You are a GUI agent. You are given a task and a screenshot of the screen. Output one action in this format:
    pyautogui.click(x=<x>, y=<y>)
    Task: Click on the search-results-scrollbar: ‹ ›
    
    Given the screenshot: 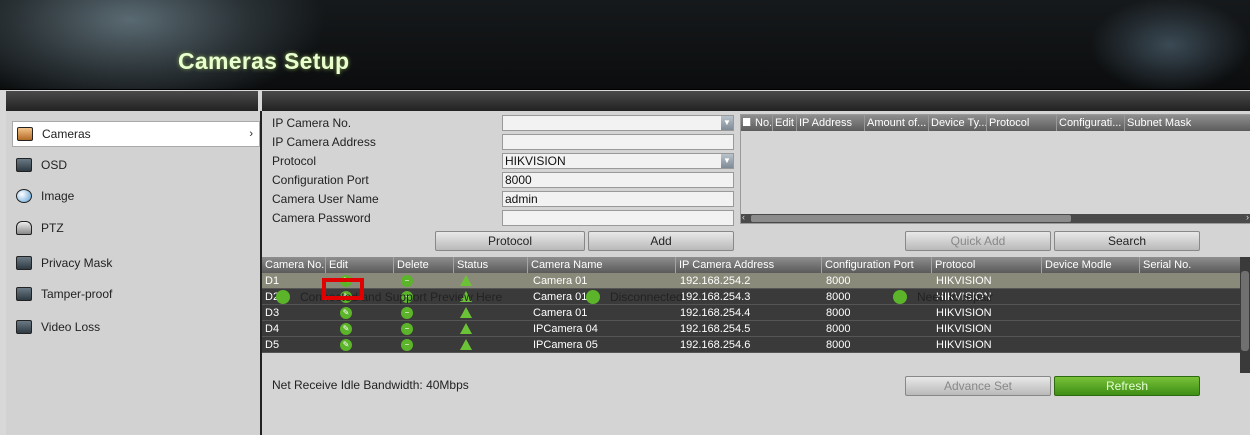 What is the action you would take?
    pyautogui.click(x=995, y=217)
    